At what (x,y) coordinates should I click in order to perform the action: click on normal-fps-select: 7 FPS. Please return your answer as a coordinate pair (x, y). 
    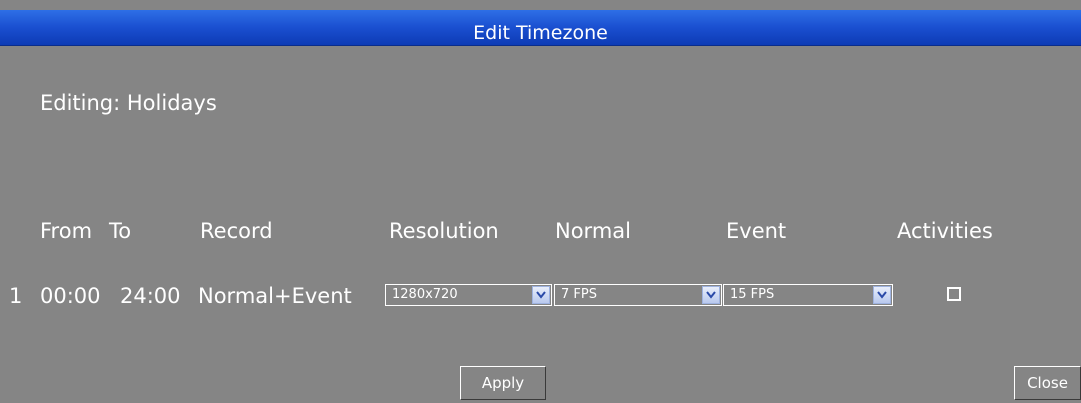
    Looking at the image, I should click on (638, 295).